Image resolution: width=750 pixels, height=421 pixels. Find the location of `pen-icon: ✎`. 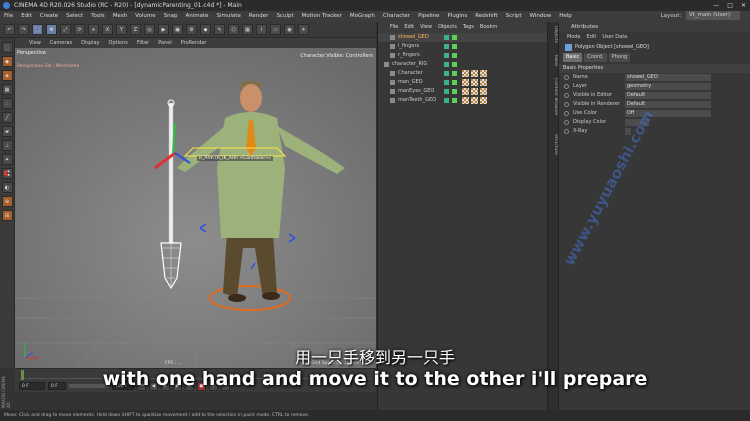

pen-icon: ✎ is located at coordinates (219, 29).